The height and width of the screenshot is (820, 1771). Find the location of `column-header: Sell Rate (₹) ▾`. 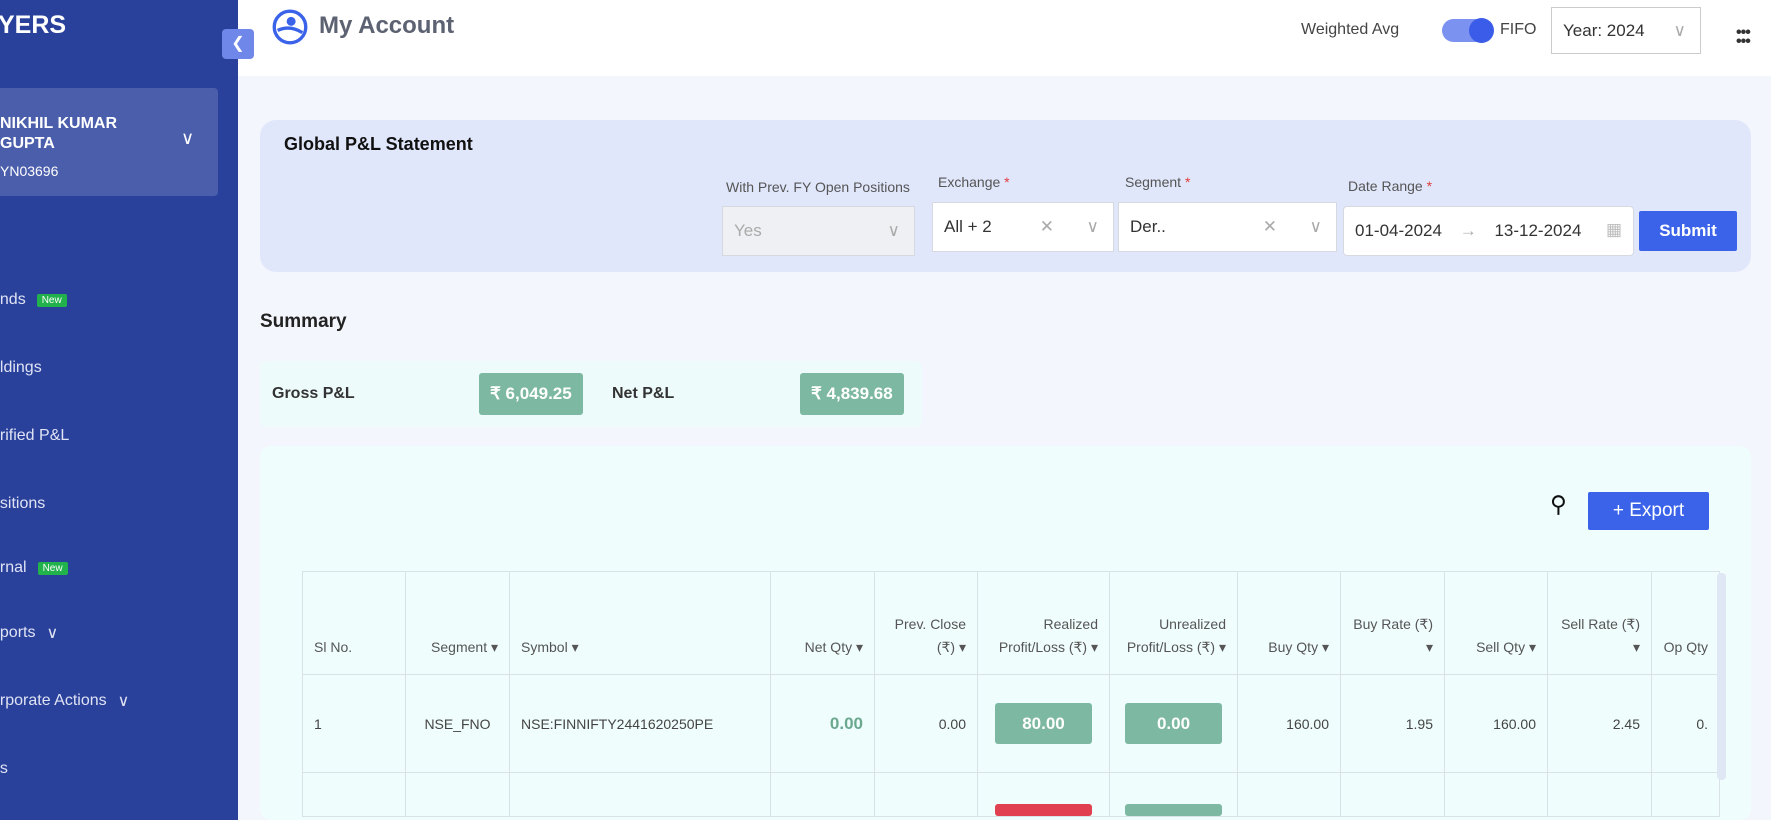

column-header: Sell Rate (₹) ▾ is located at coordinates (1599, 623).